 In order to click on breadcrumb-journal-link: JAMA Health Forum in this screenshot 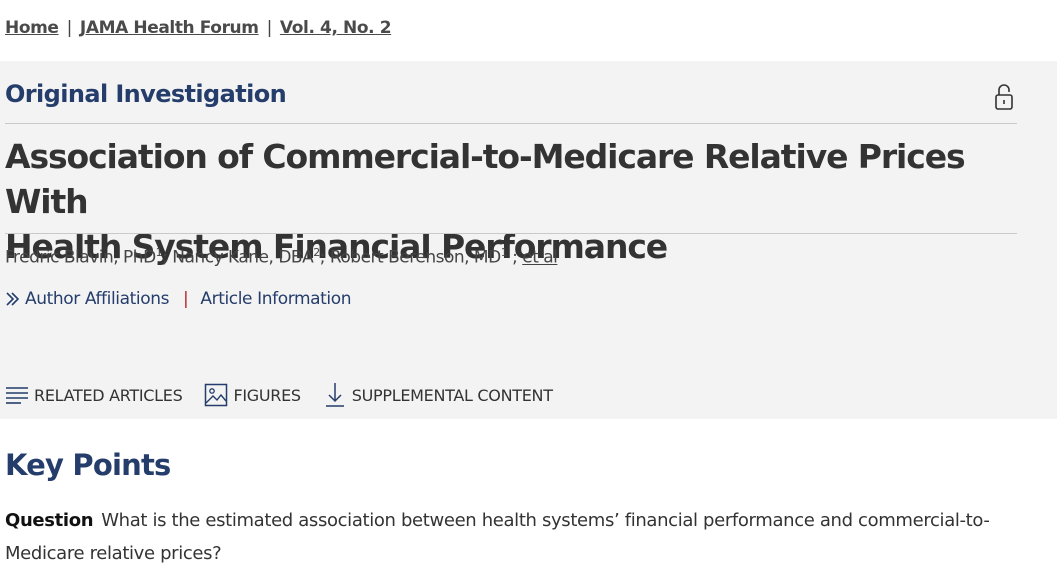, I will do `click(169, 28)`.